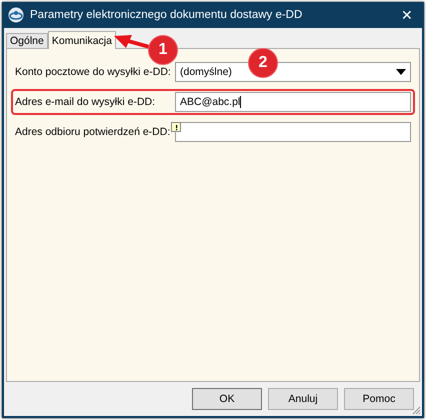 The image size is (426, 420). I want to click on field-label: Konto pocztowe do wysyłki e-DD:, so click(93, 72).